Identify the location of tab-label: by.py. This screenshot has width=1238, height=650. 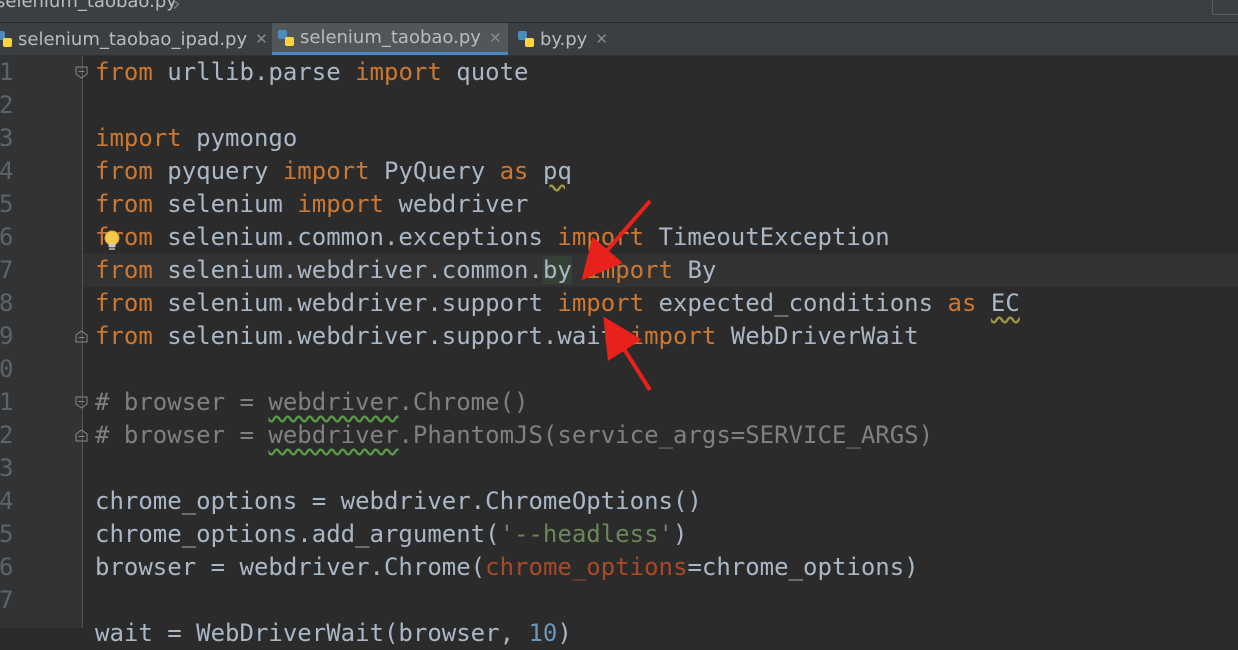
(564, 39).